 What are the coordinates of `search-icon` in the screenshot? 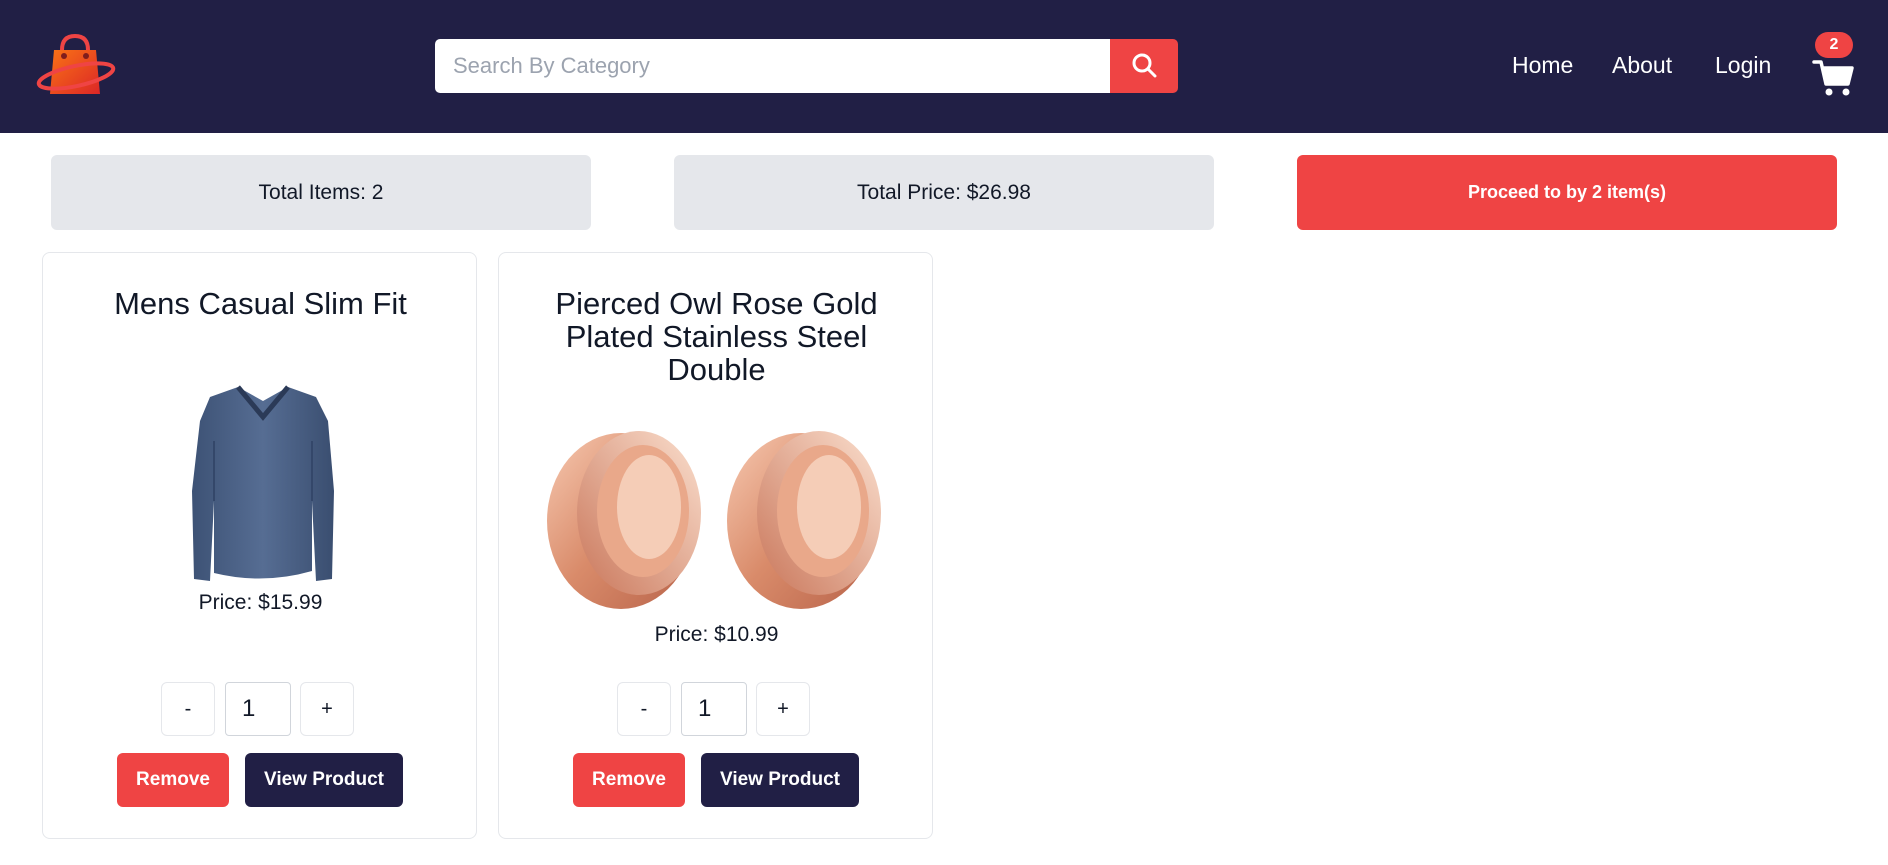 It's located at (1144, 66).